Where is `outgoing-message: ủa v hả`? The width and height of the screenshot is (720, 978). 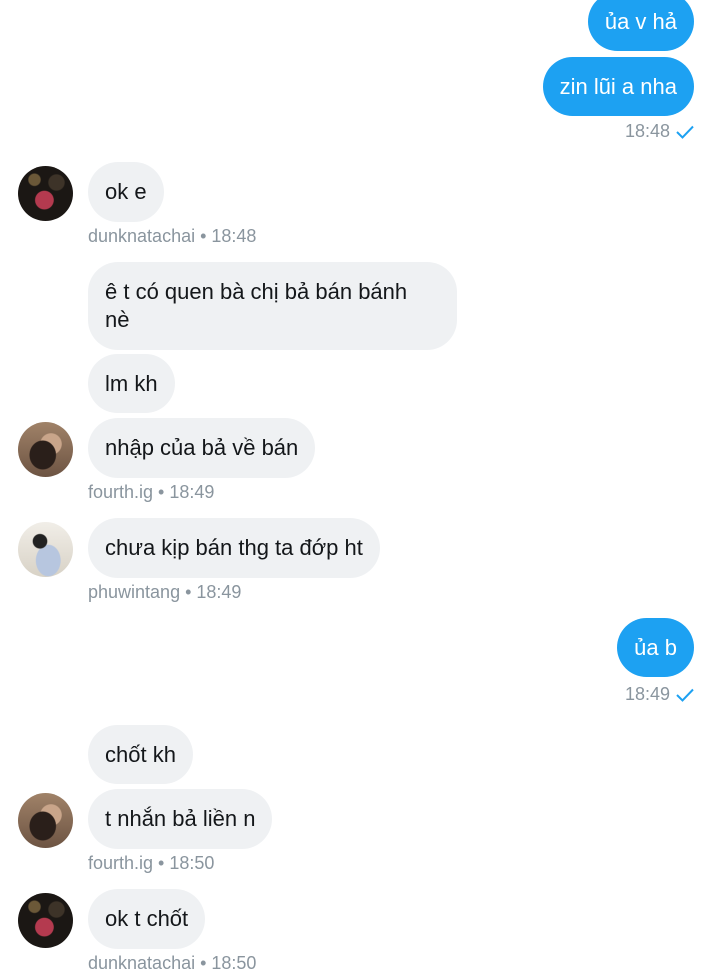
outgoing-message: ủa v hả is located at coordinates (640, 25).